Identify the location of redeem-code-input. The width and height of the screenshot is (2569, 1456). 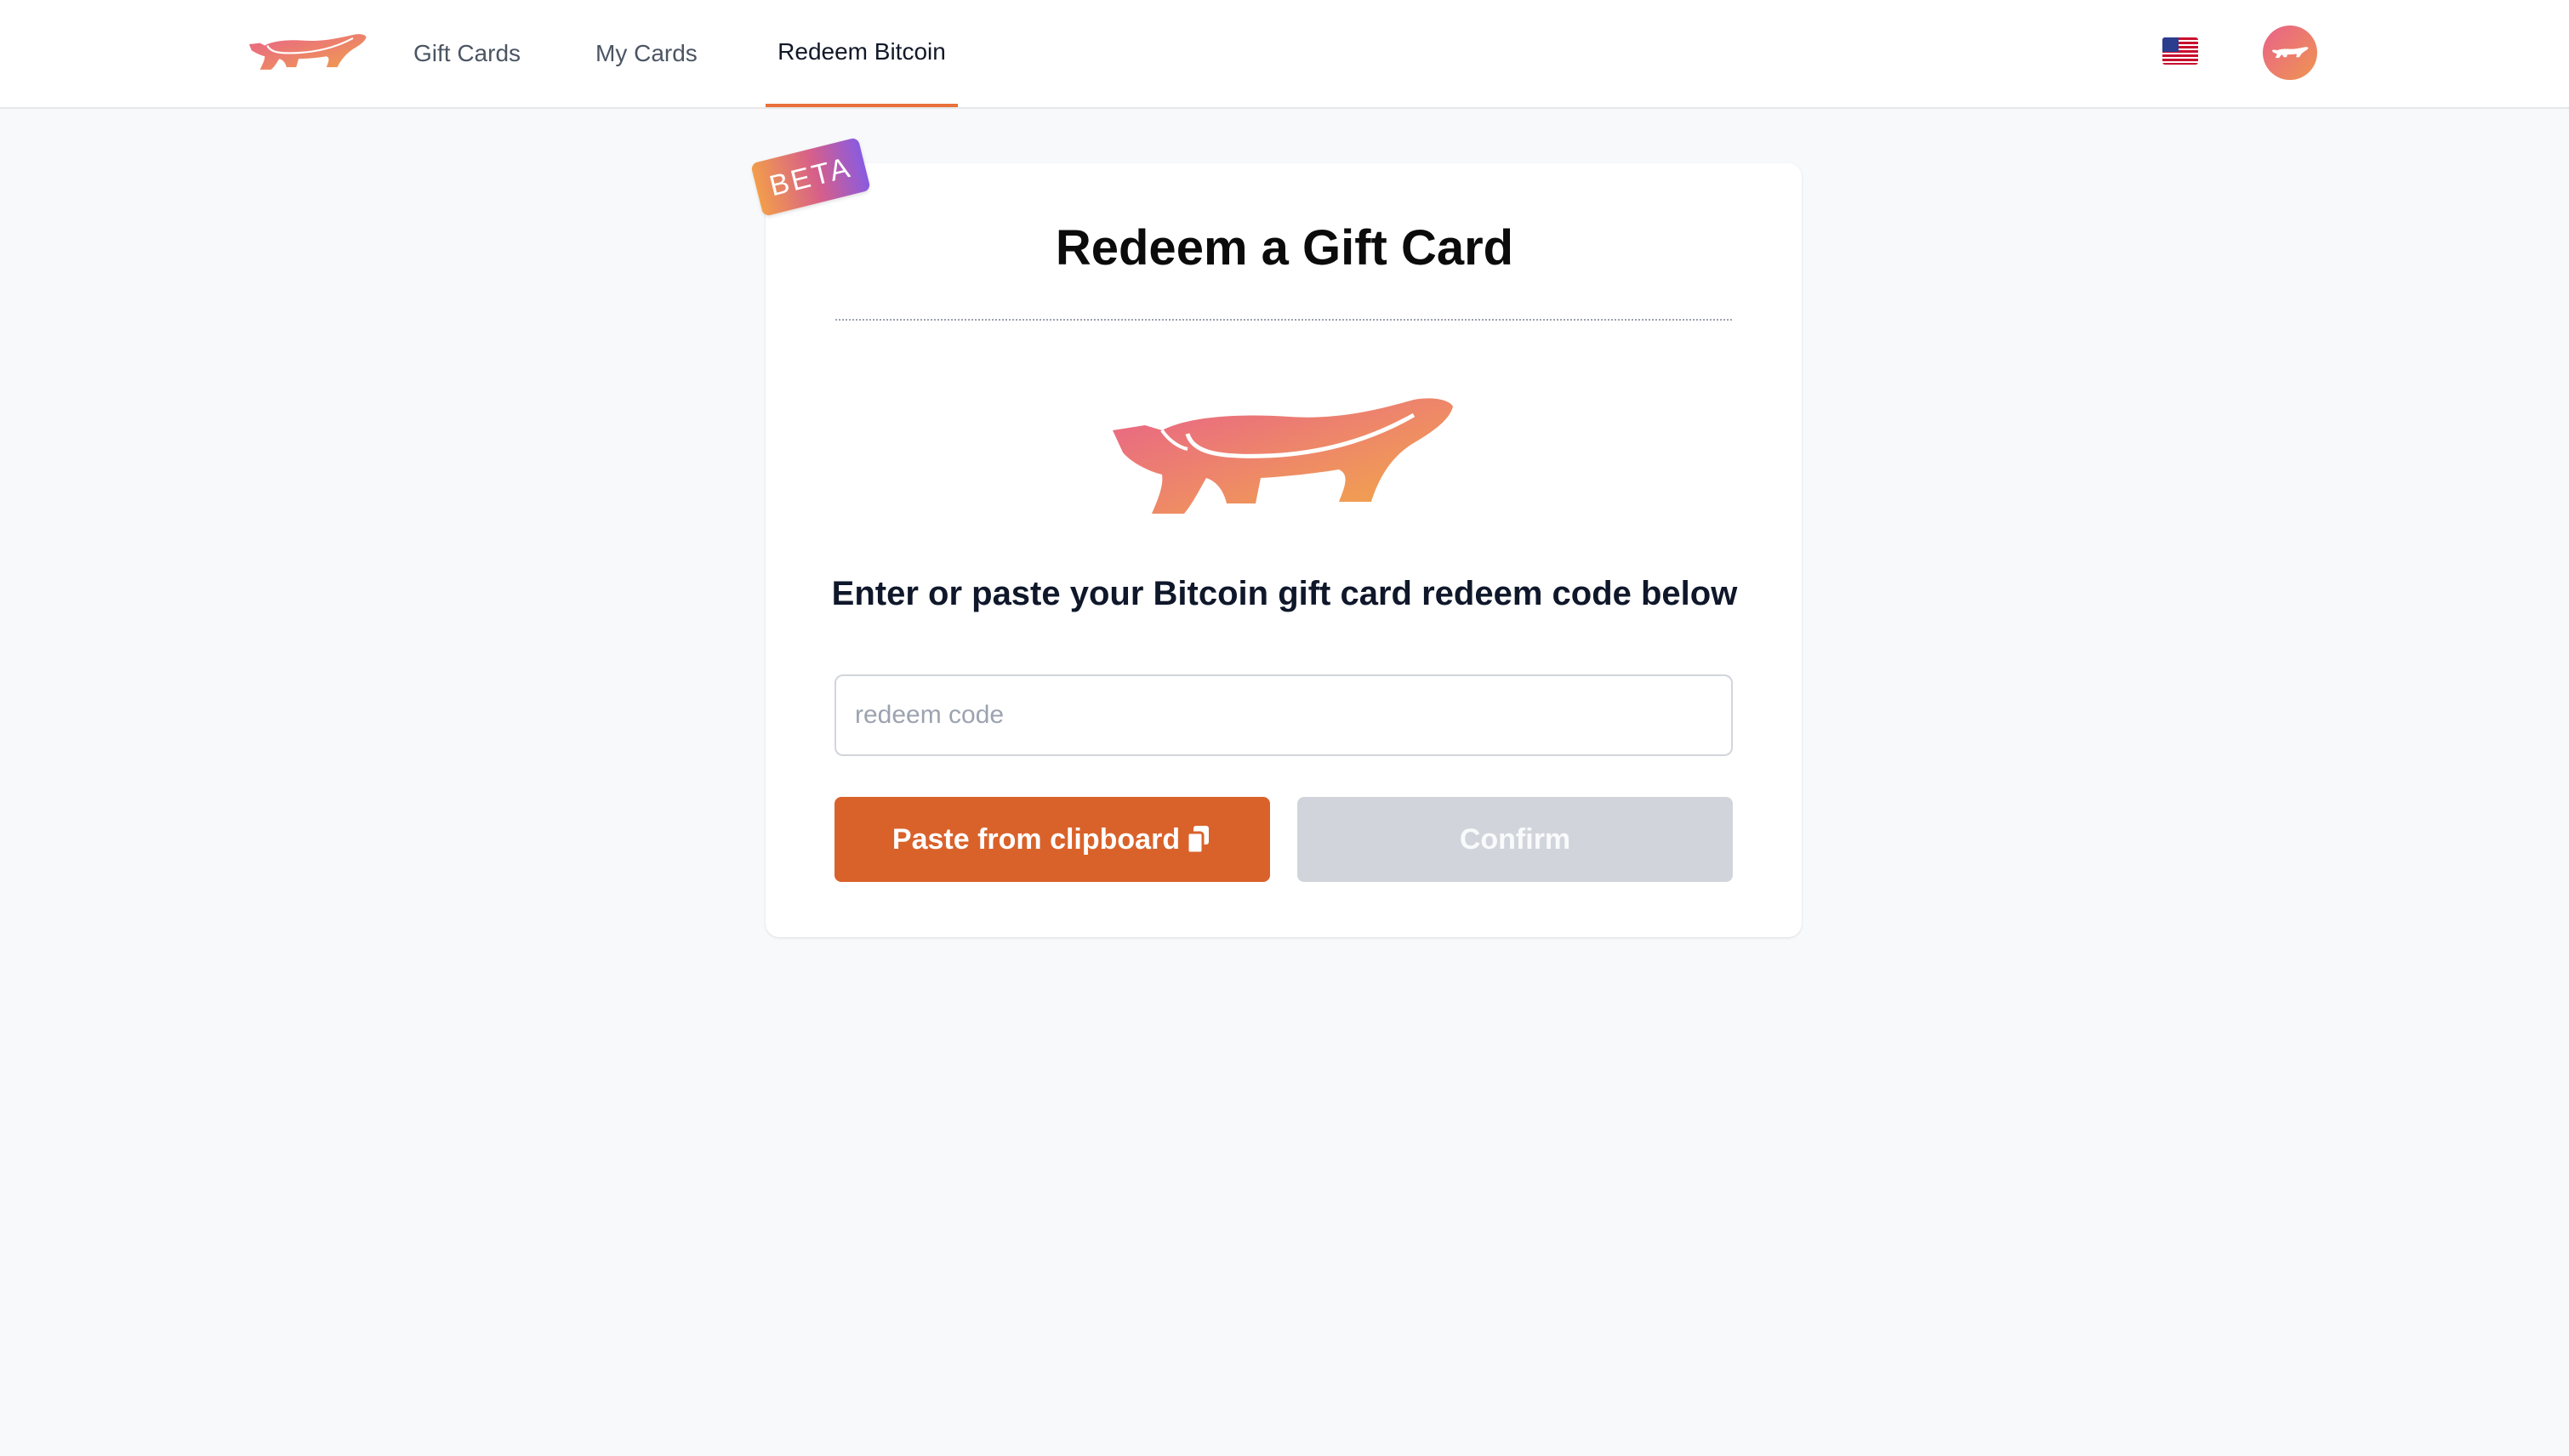
(1283, 715).